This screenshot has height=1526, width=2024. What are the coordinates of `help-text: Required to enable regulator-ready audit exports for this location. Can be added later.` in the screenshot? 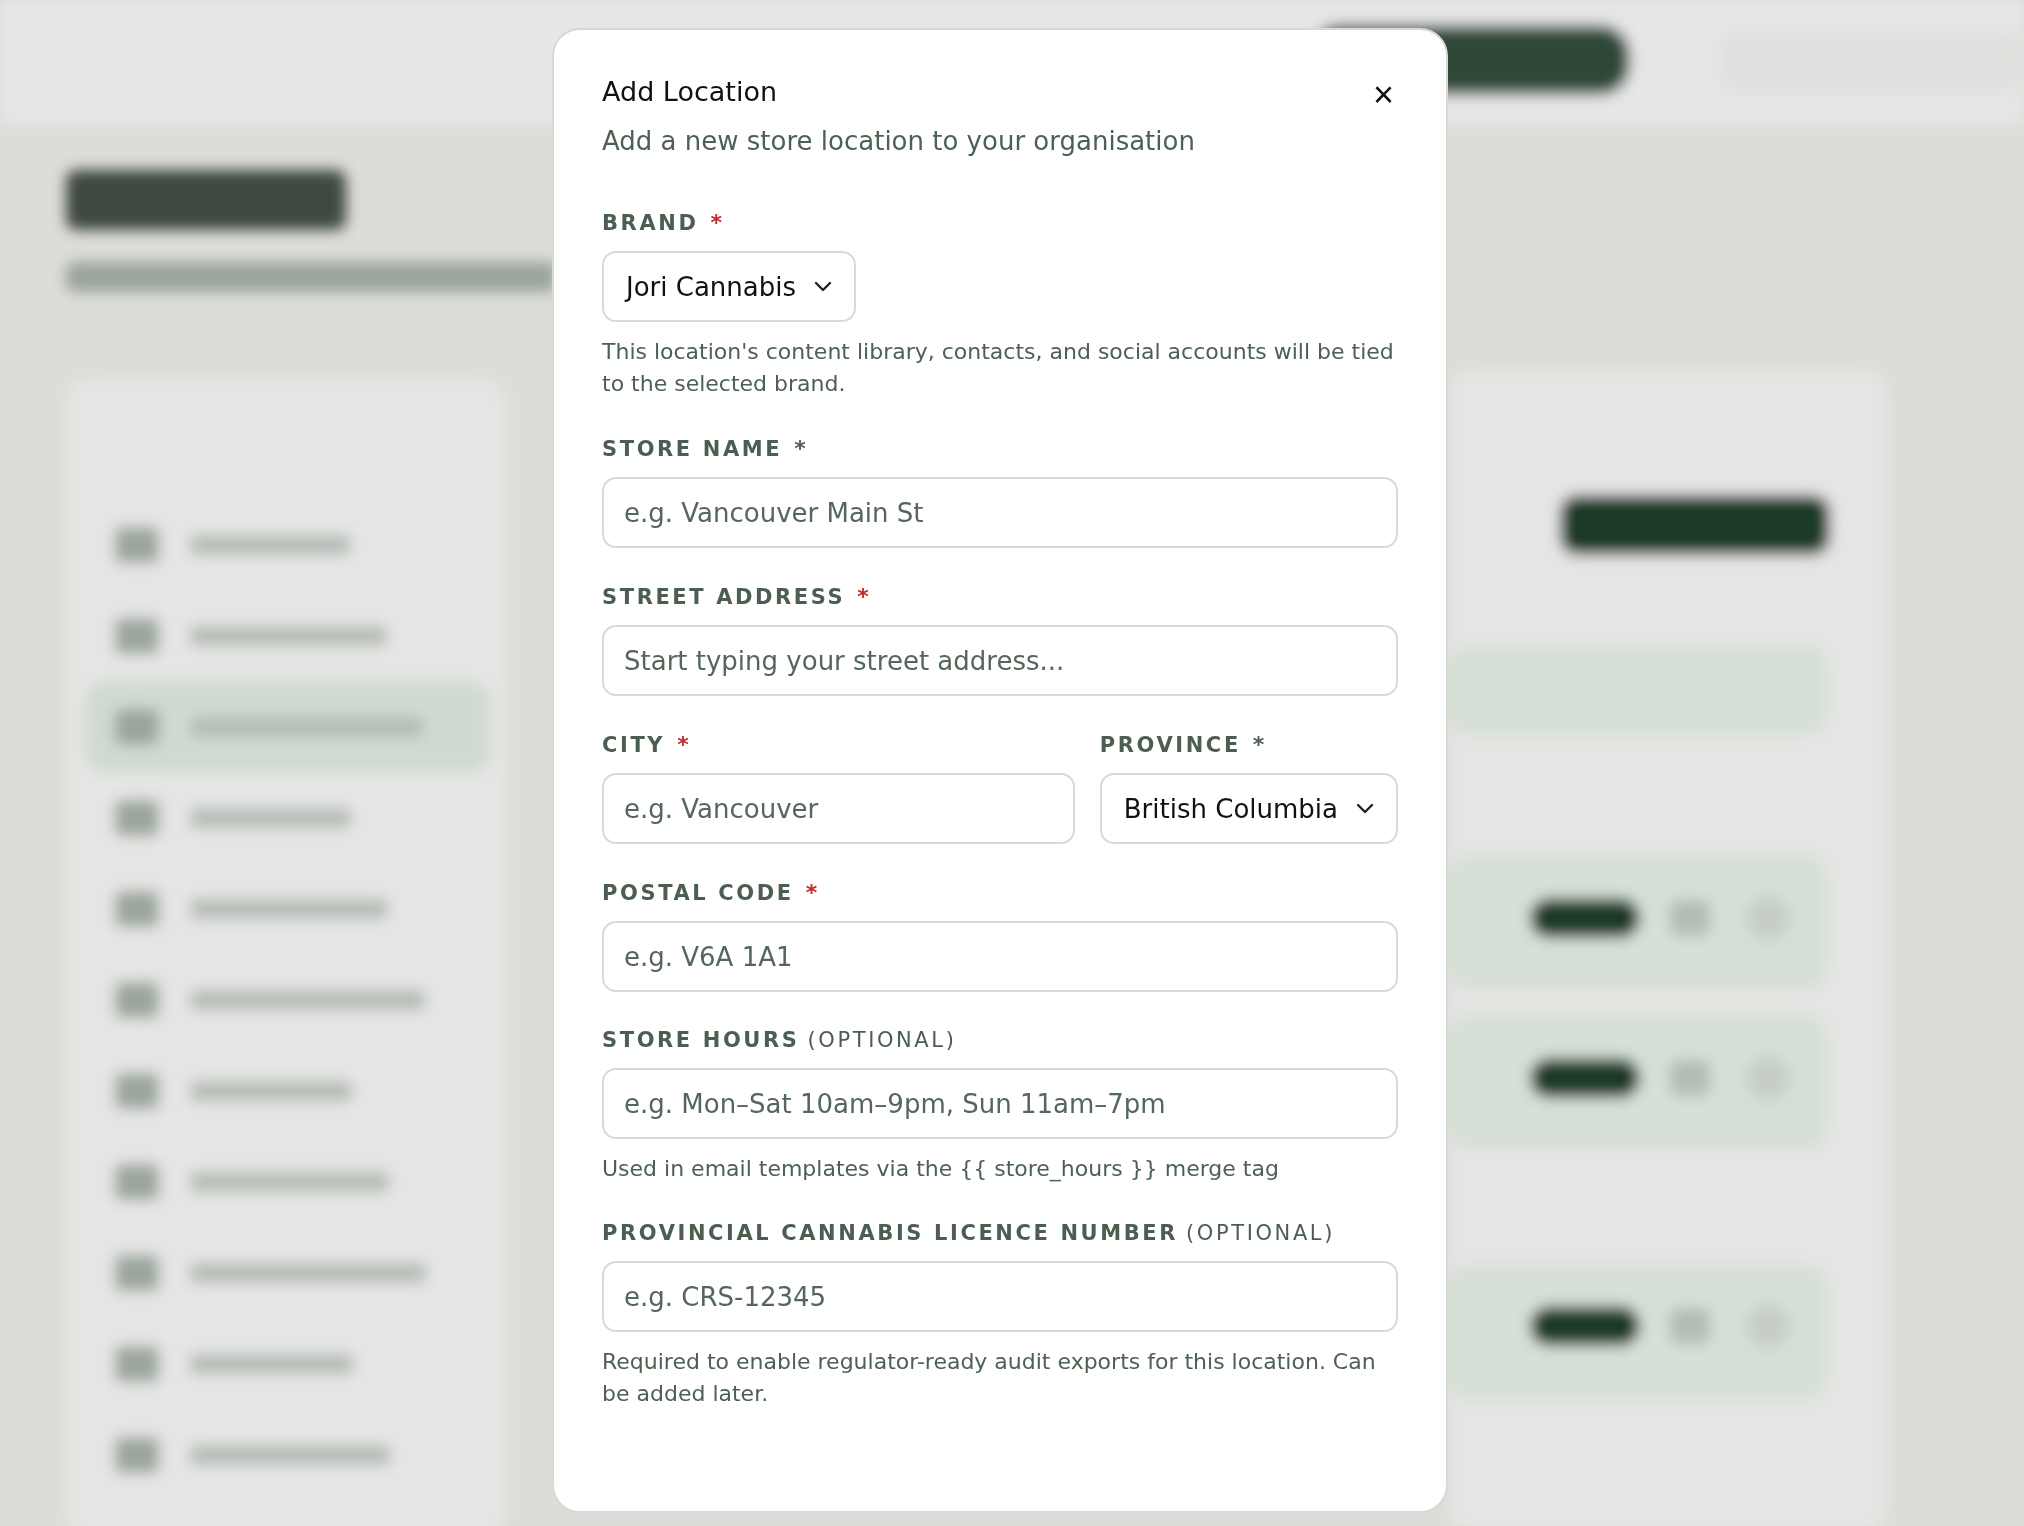 It's located at (989, 1378).